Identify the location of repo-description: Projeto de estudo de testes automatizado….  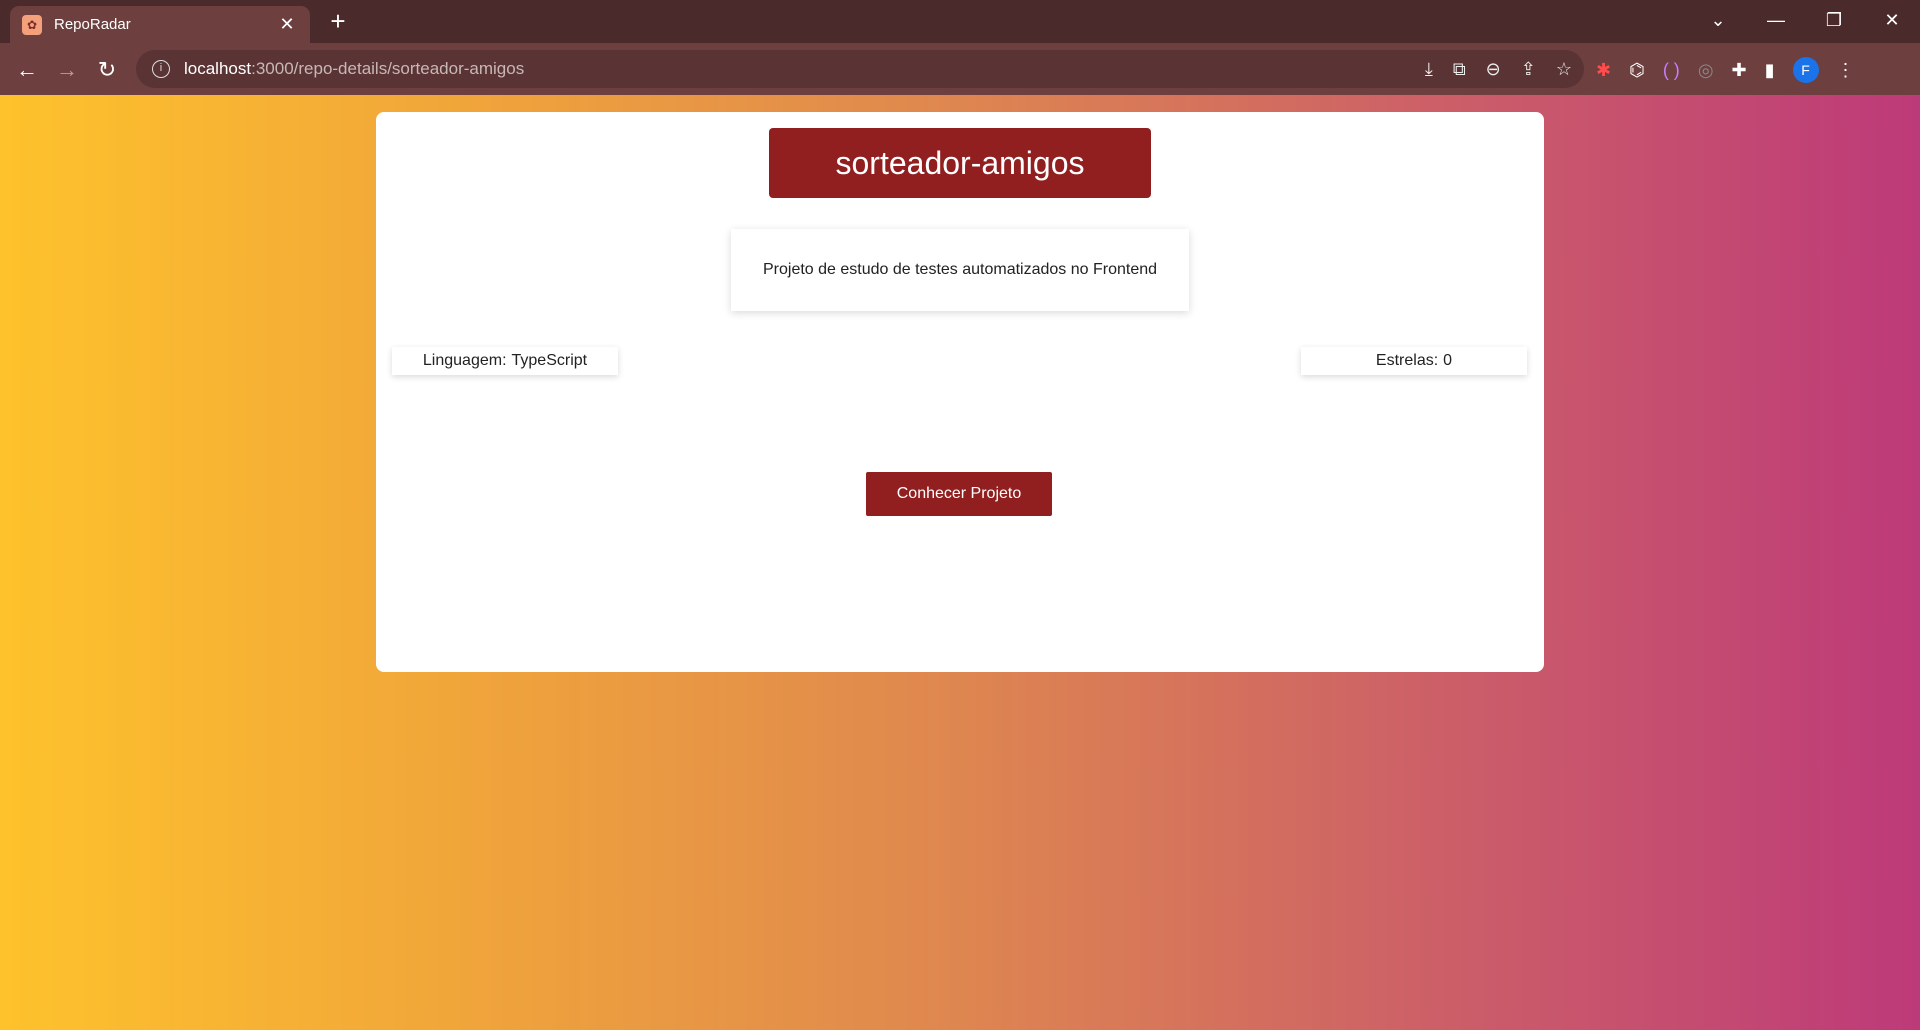
(960, 270).